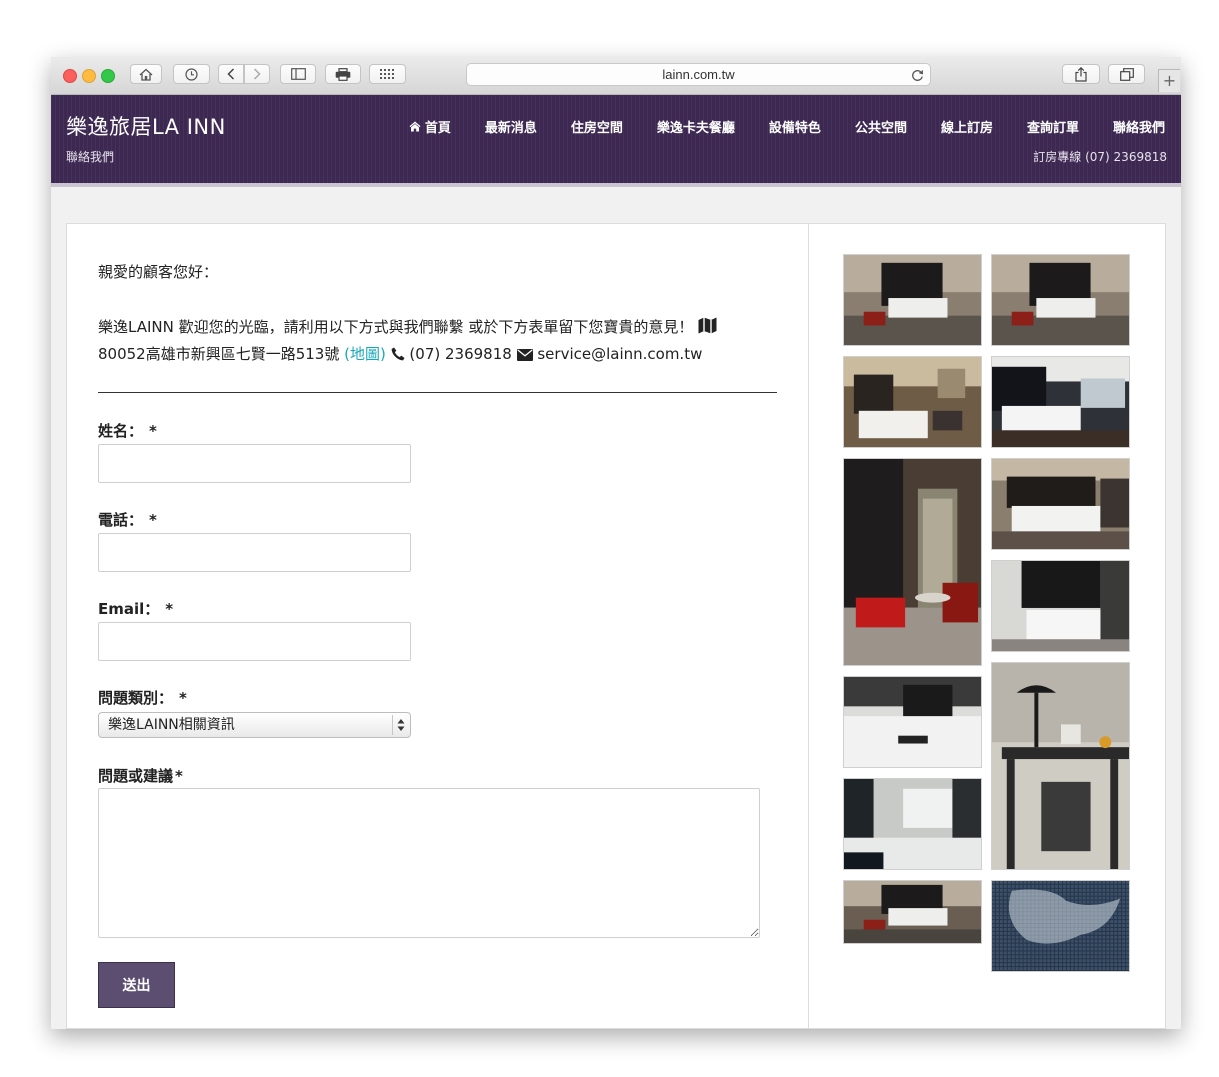  What do you see at coordinates (171, 725) in the screenshot?
I see `category-selected-value: 樂逸LAINN相關資訊` at bounding box center [171, 725].